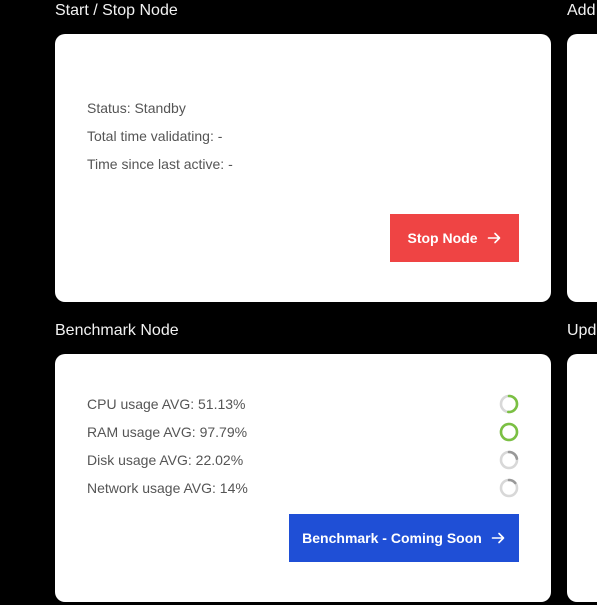 Image resolution: width=597 pixels, height=605 pixels. What do you see at coordinates (442, 238) in the screenshot?
I see `stop-node-button-label: Stop Node` at bounding box center [442, 238].